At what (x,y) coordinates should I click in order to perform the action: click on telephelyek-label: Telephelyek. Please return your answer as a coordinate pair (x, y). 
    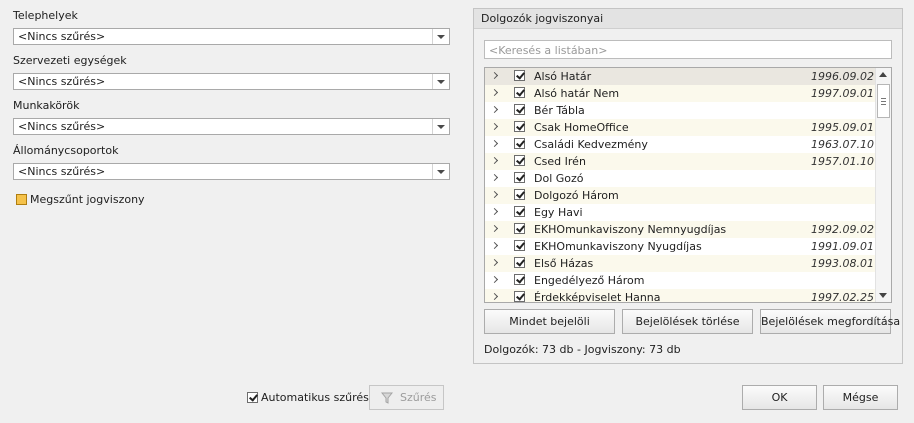
    Looking at the image, I should click on (45, 15).